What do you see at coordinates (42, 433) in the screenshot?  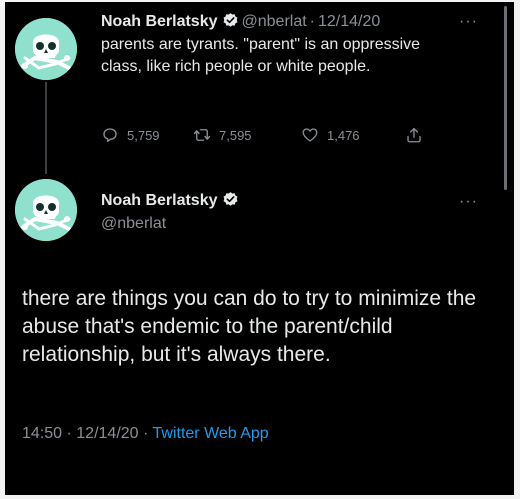 I see `tweet-time: 14:50` at bounding box center [42, 433].